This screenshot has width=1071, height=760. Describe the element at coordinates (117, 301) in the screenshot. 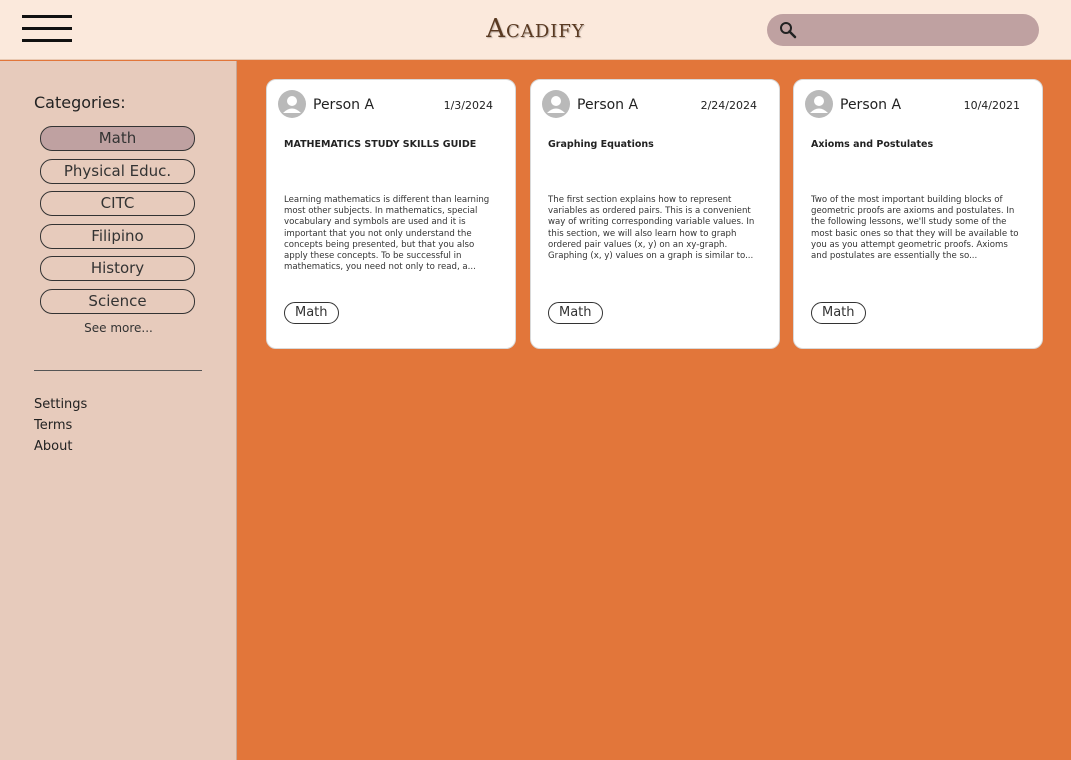

I see `category-science: Science` at that location.